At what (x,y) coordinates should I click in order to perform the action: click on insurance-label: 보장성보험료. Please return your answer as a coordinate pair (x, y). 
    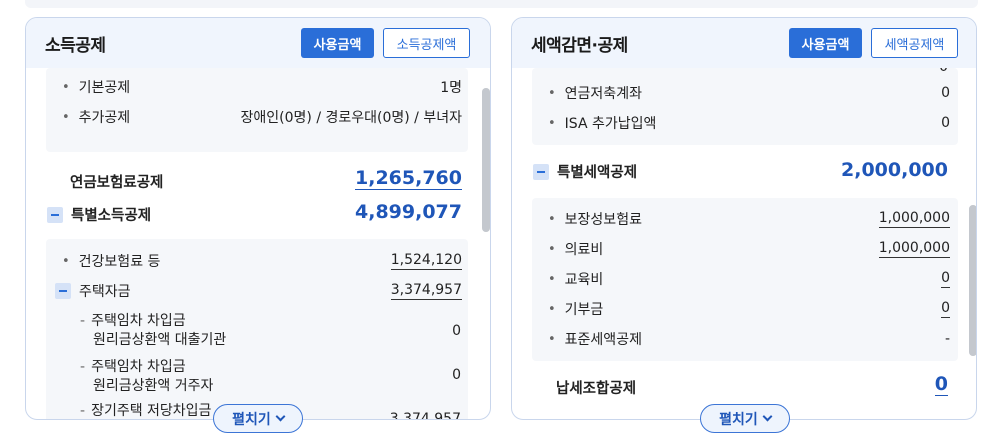
    Looking at the image, I should click on (603, 220).